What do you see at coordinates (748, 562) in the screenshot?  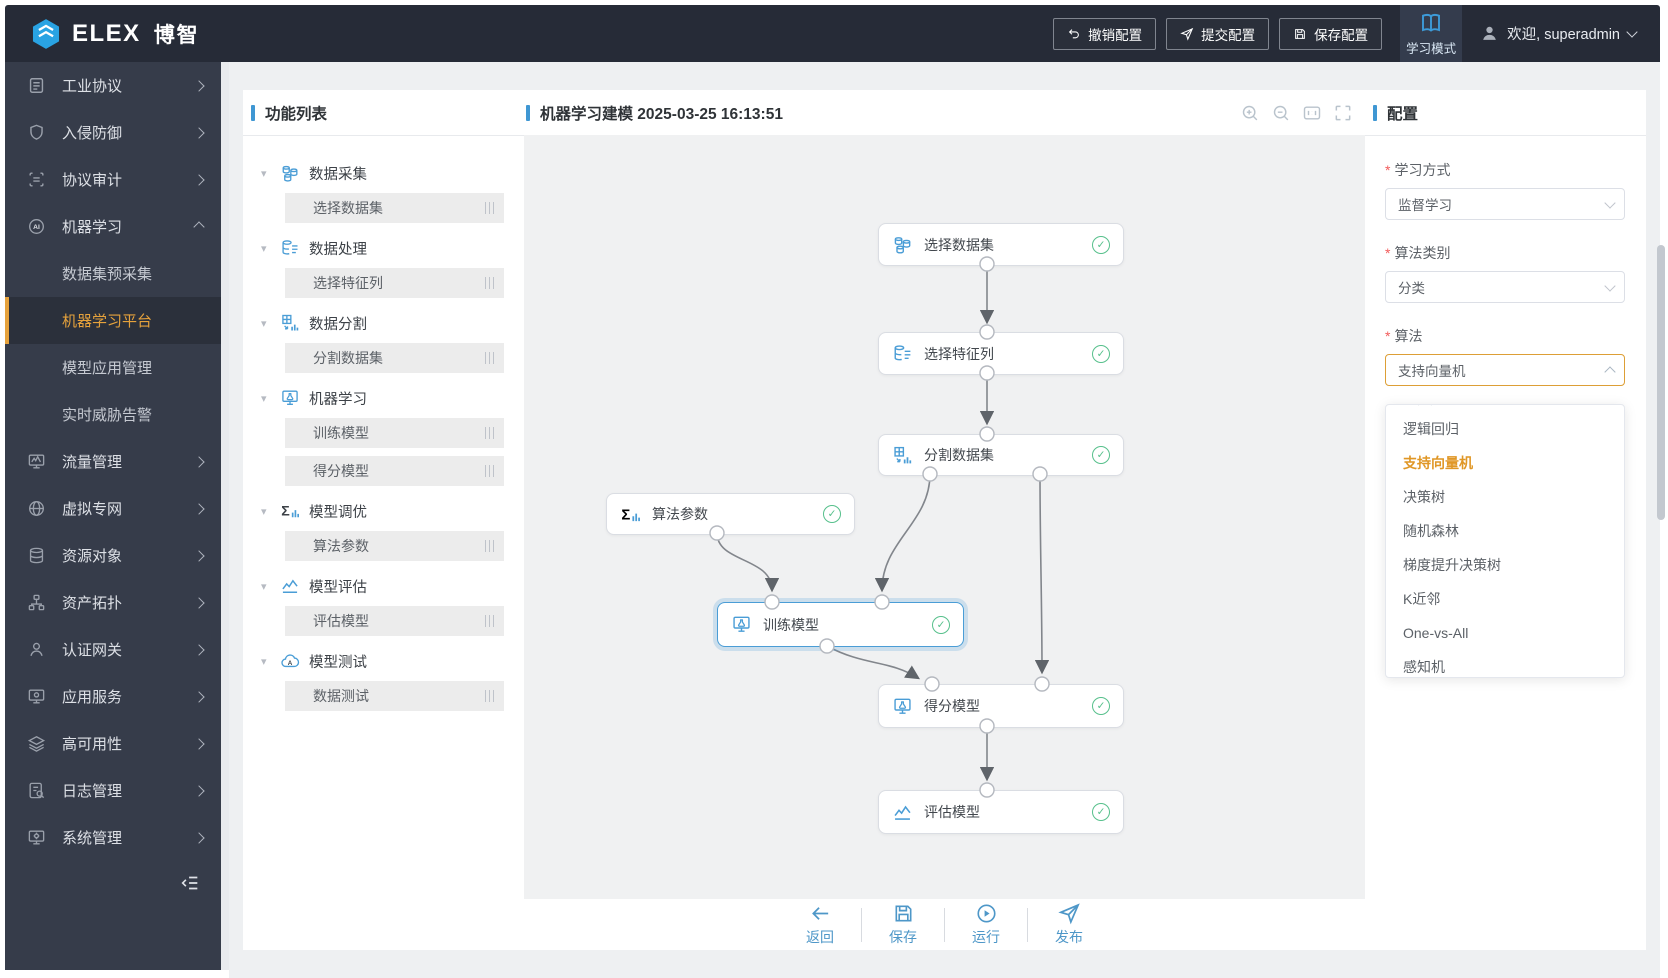 I see `edge-params-to-train` at bounding box center [748, 562].